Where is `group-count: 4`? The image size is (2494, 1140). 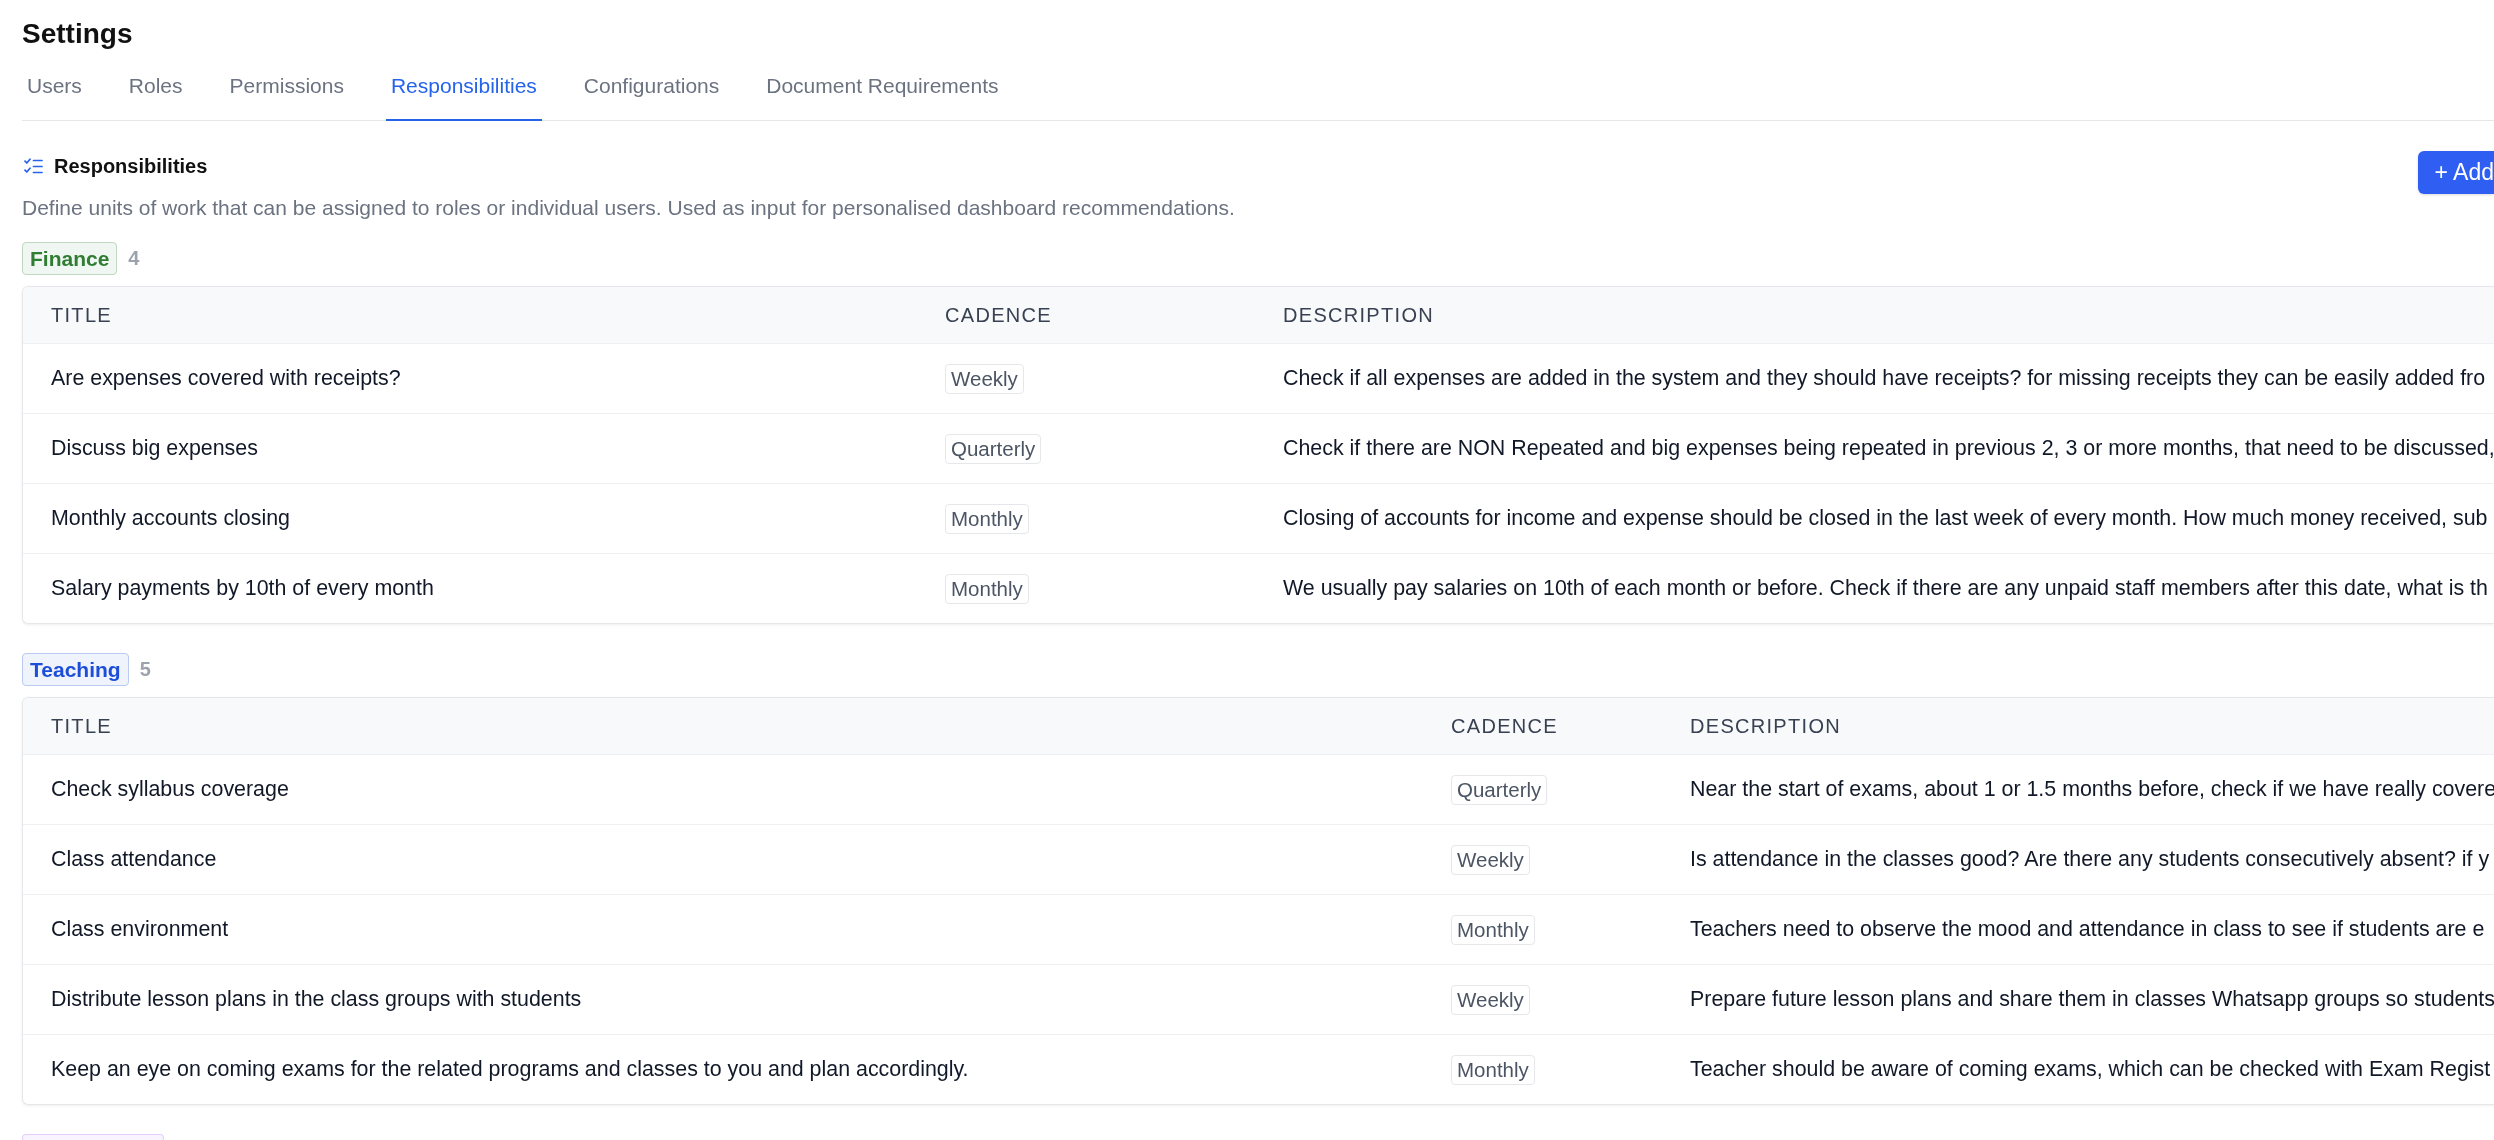 group-count: 4 is located at coordinates (134, 258).